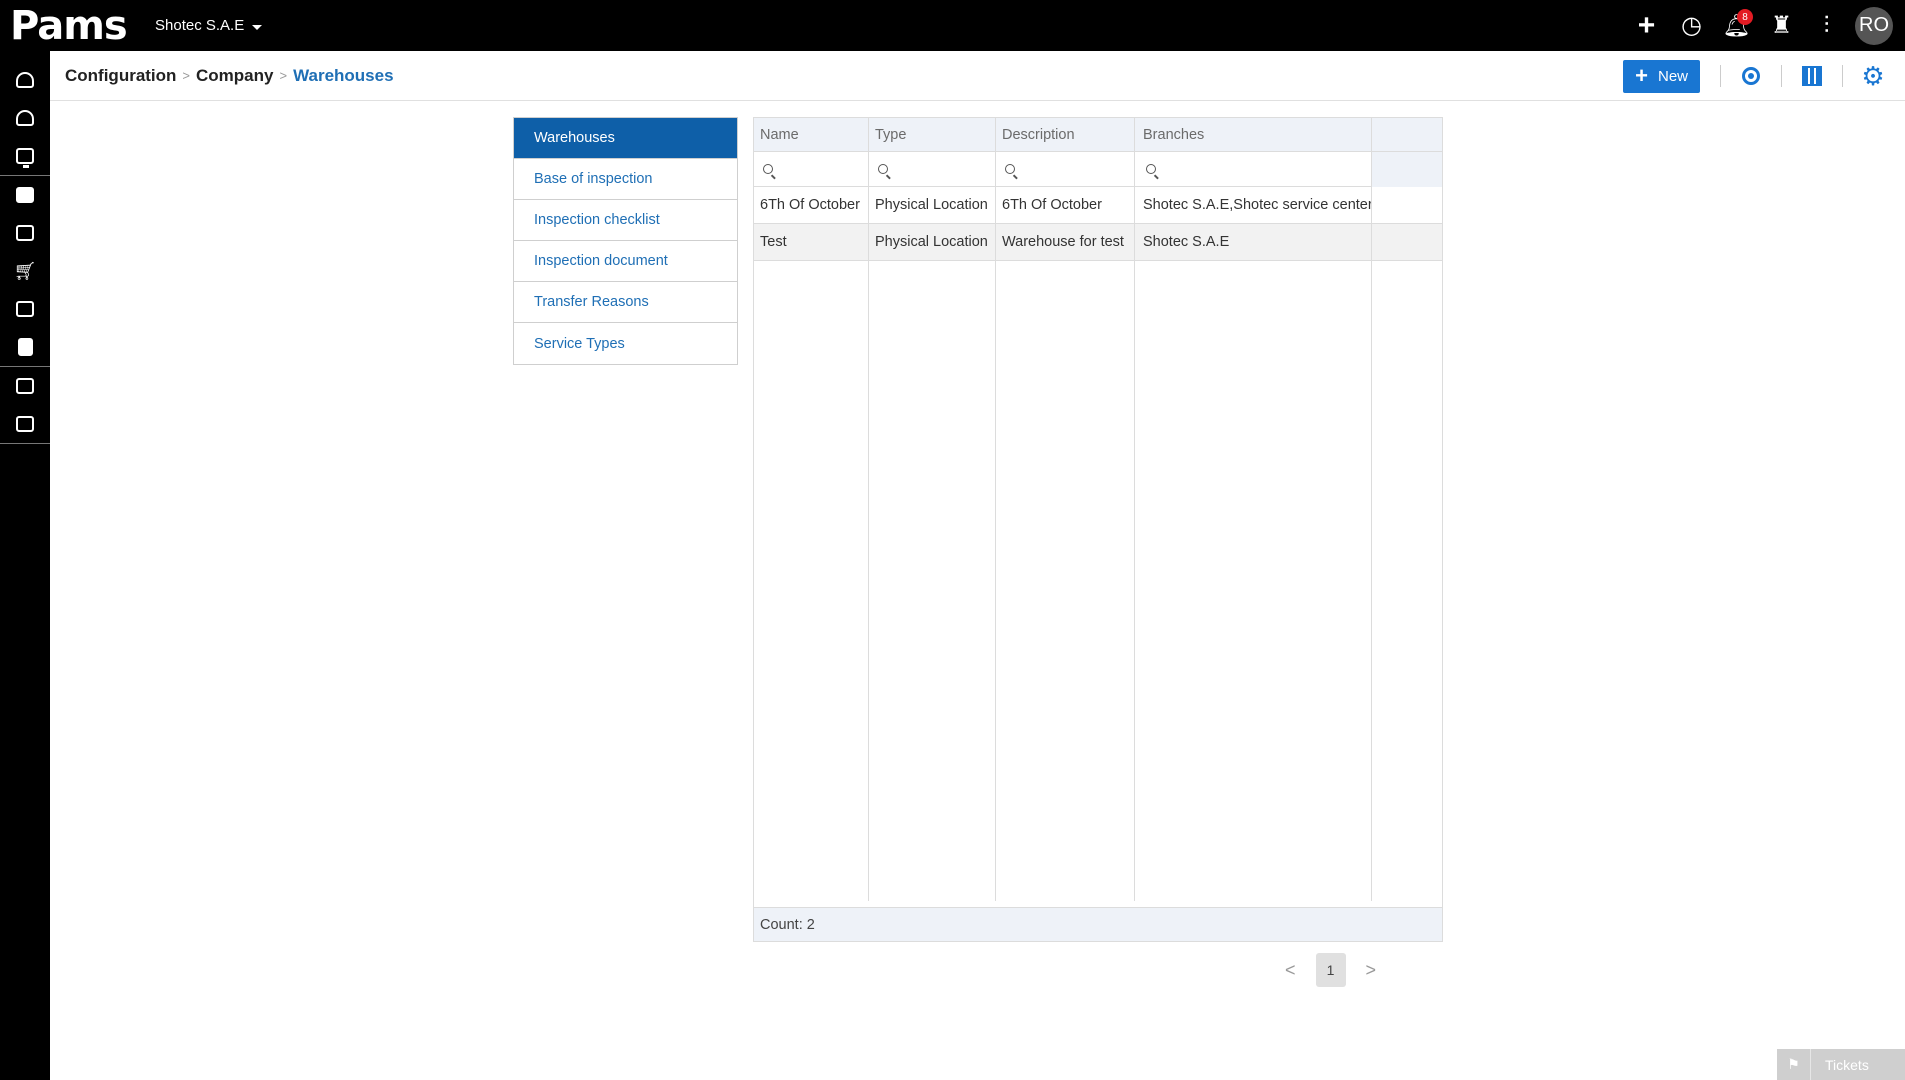  Describe the element at coordinates (1812, 76) in the screenshot. I see `columns-icon` at that location.